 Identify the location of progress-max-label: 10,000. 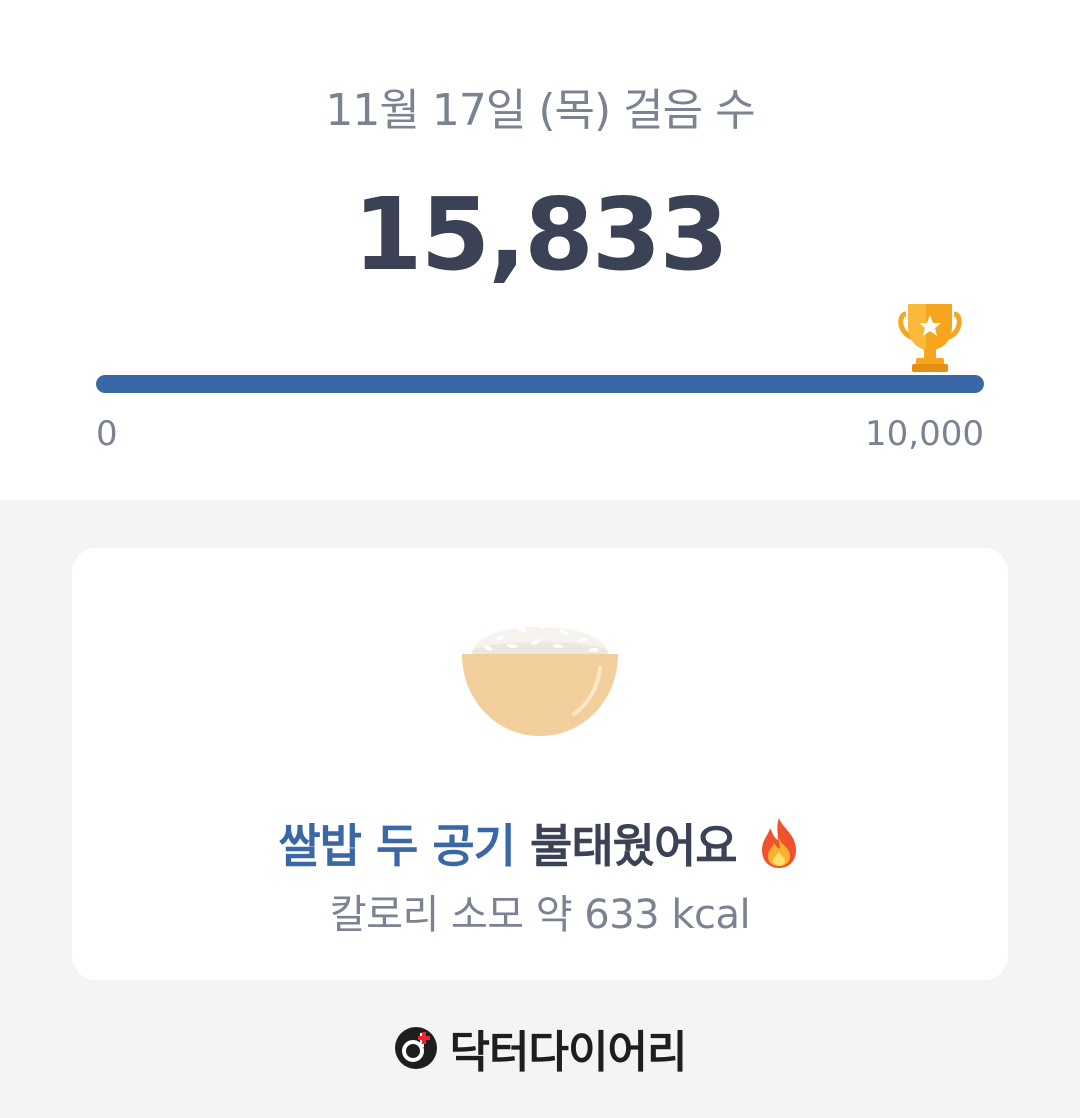
(924, 434).